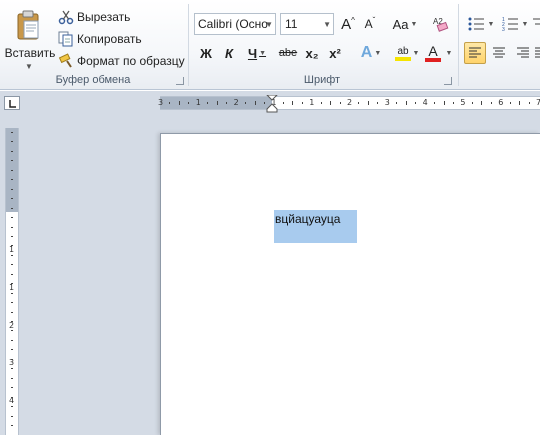  Describe the element at coordinates (463, 102) in the screenshot. I see `ruler-number: 5` at that location.